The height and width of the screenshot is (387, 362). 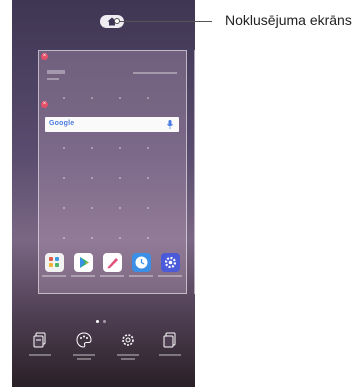 What do you see at coordinates (112, 124) in the screenshot?
I see `google-search-widget: Google` at bounding box center [112, 124].